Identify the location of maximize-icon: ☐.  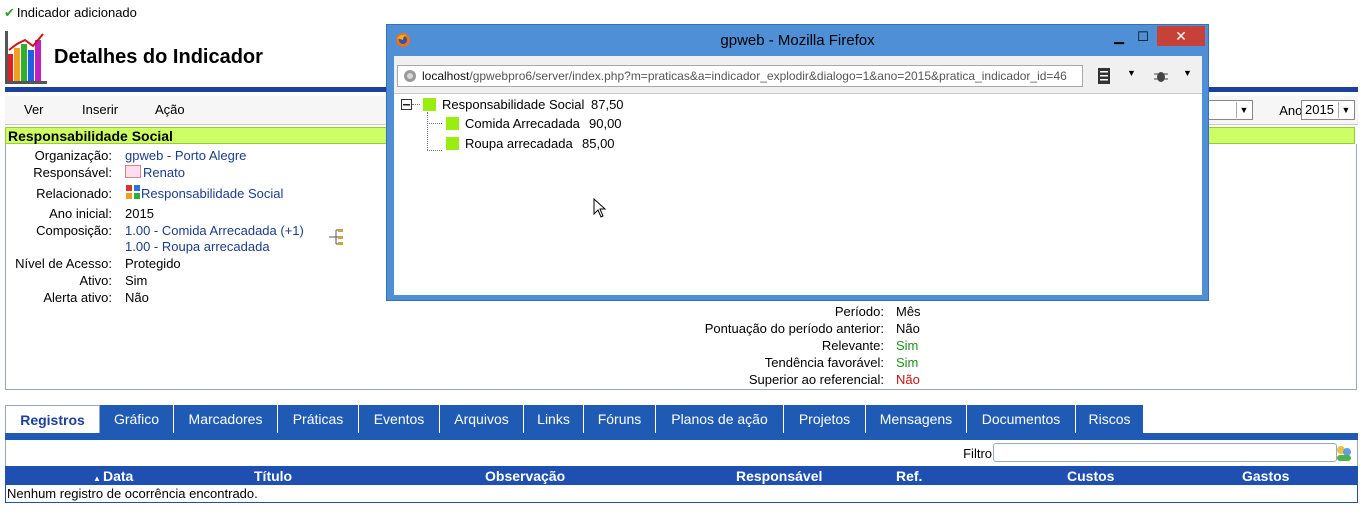
(1143, 37).